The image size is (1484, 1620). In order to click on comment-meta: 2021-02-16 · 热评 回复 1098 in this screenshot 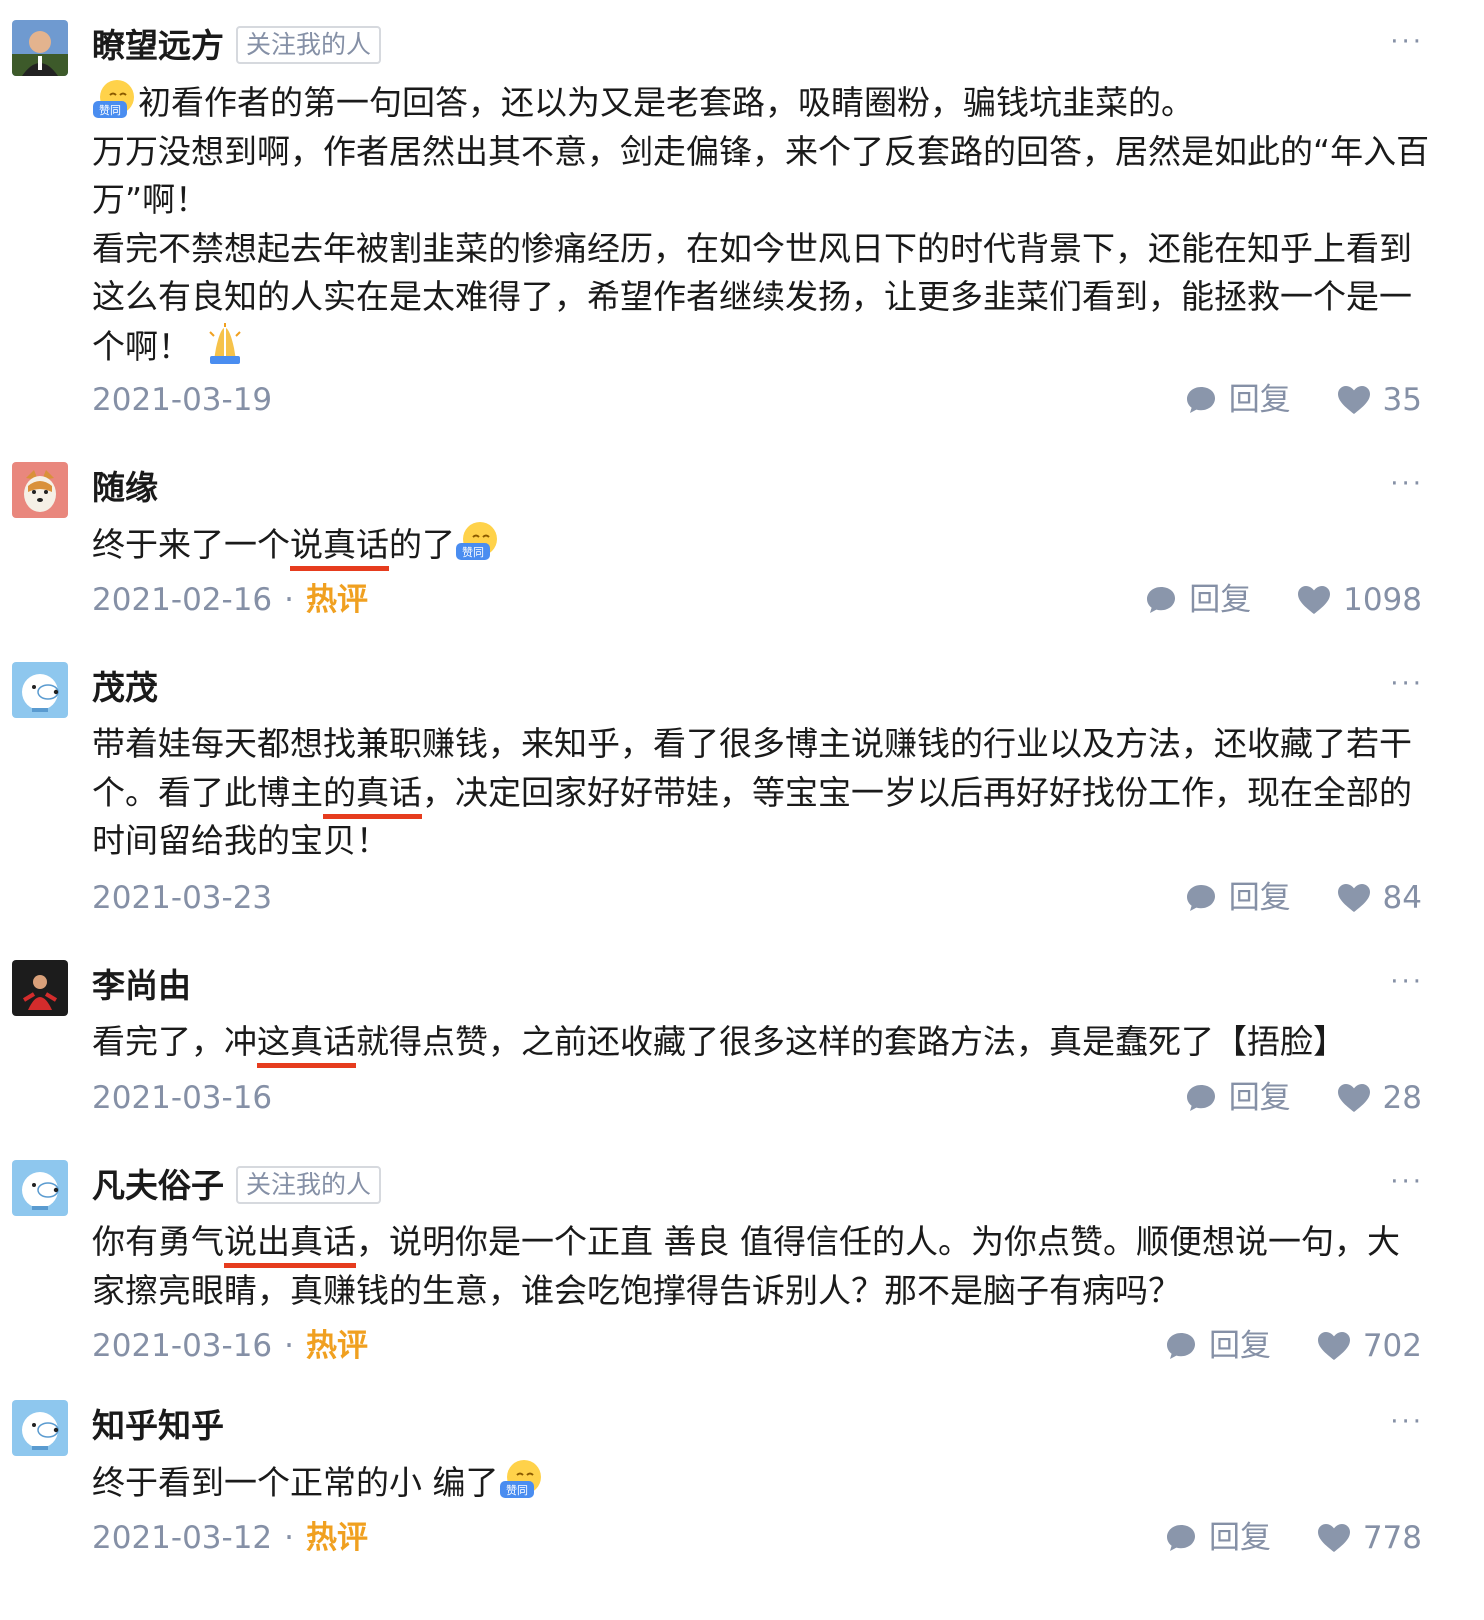, I will do `click(757, 600)`.